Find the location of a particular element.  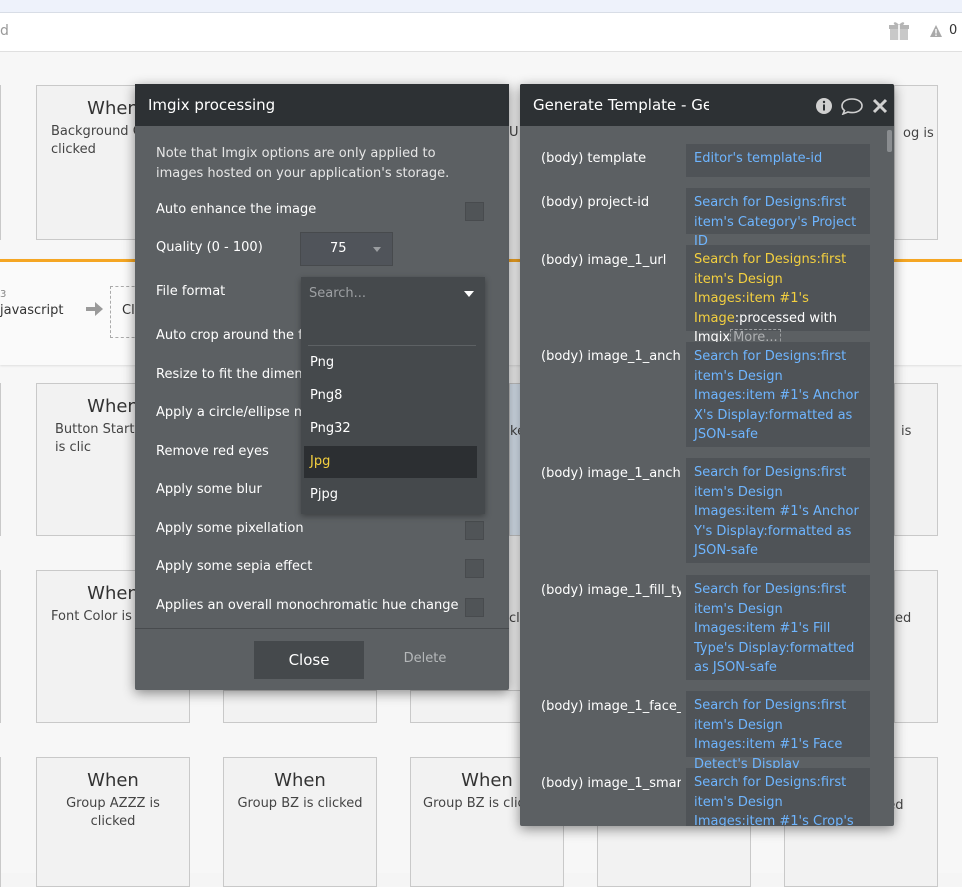

option-resize: Resize to fit the dimens is located at coordinates (233, 374).